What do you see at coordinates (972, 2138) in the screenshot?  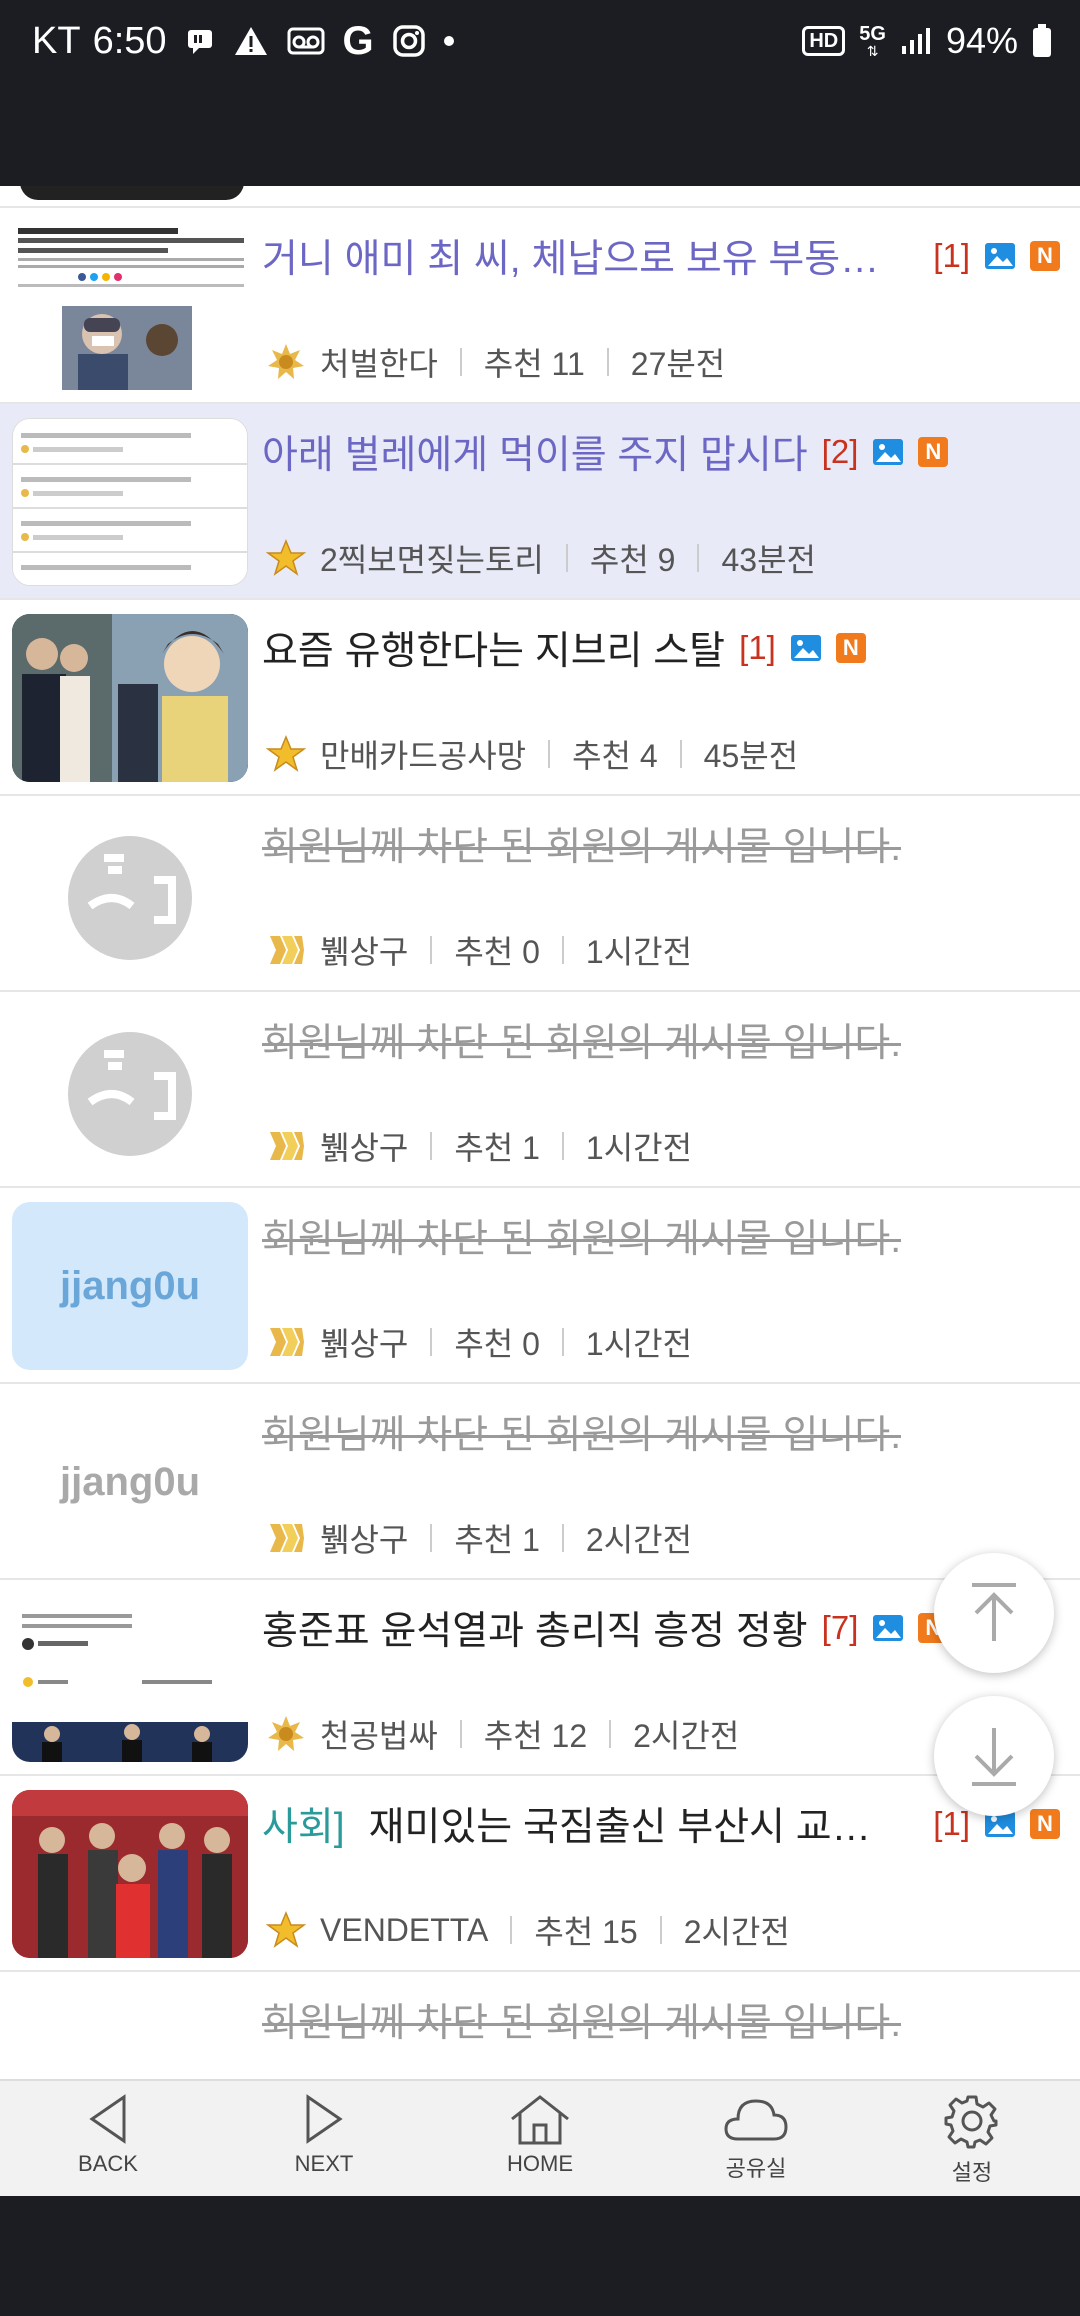 I see `settings-button: 설정` at bounding box center [972, 2138].